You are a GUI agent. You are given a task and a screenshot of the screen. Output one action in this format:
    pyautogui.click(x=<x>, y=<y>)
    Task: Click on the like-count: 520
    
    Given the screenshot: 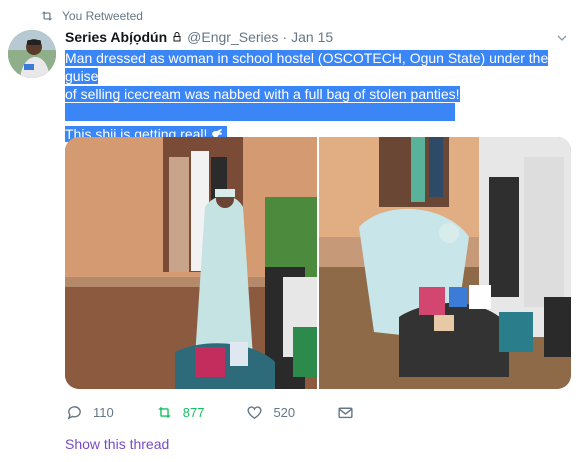 What is the action you would take?
    pyautogui.click(x=284, y=412)
    